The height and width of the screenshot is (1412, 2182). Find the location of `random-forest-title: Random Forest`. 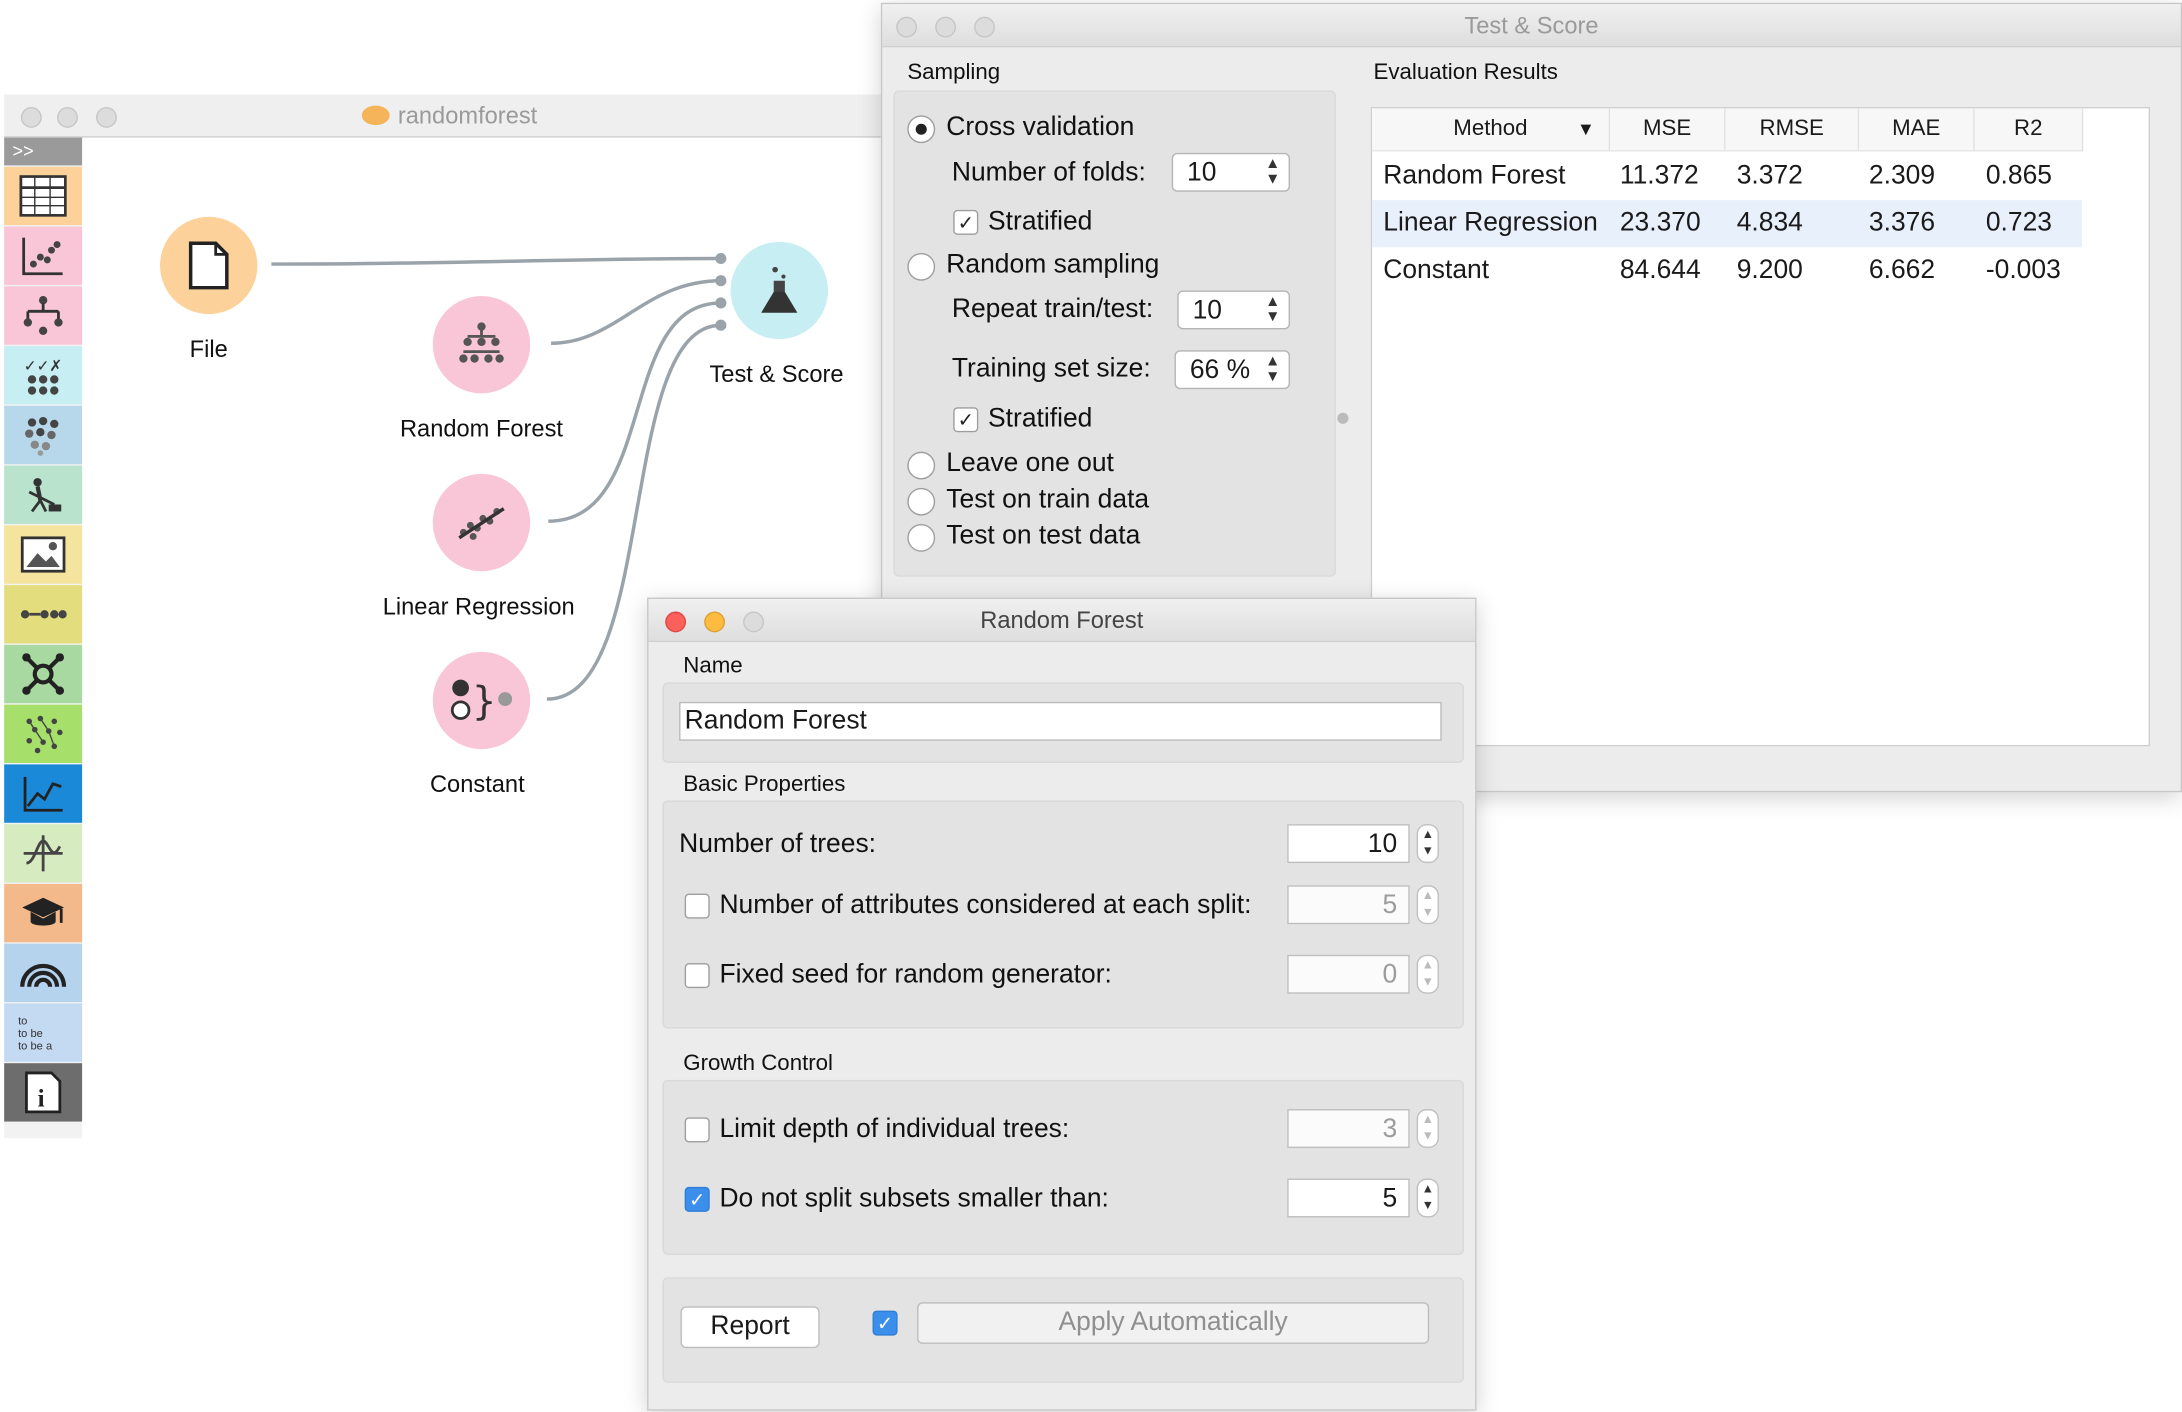

random-forest-title: Random Forest is located at coordinates (1062, 620).